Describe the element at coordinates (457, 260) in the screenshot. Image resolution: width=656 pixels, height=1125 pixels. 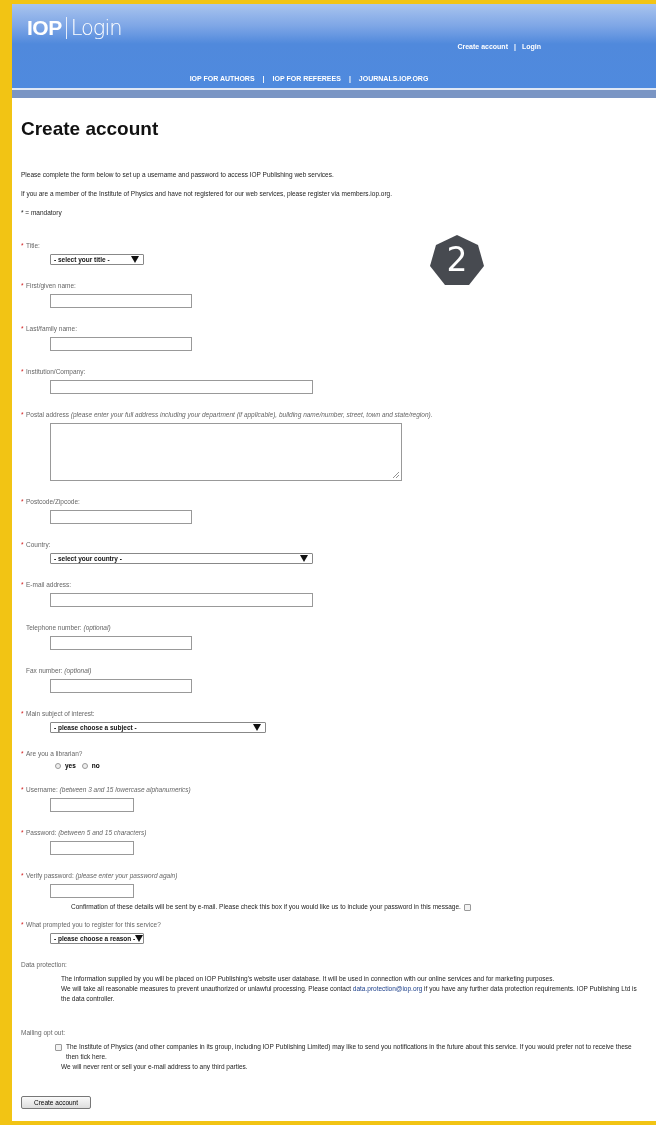
I see `step-badge: 2` at that location.